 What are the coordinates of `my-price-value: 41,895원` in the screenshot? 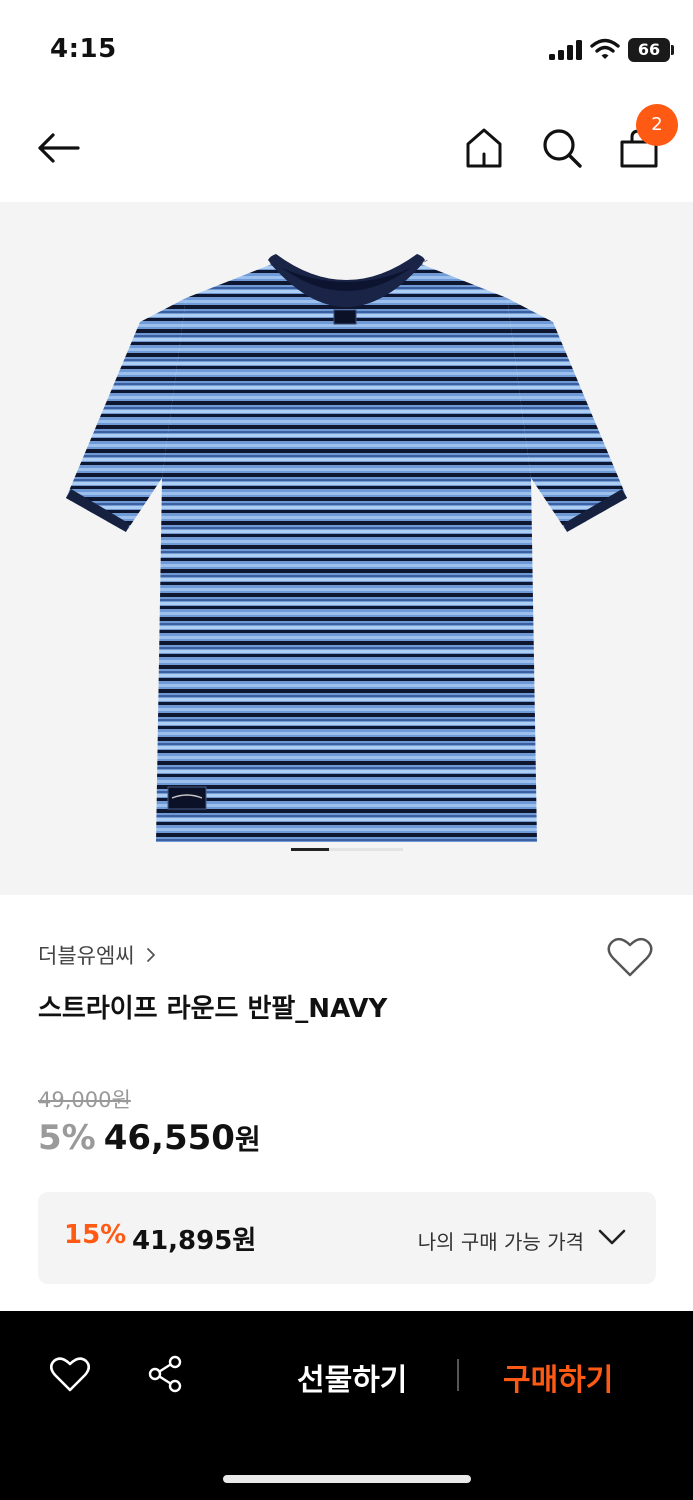 It's located at (194, 1241).